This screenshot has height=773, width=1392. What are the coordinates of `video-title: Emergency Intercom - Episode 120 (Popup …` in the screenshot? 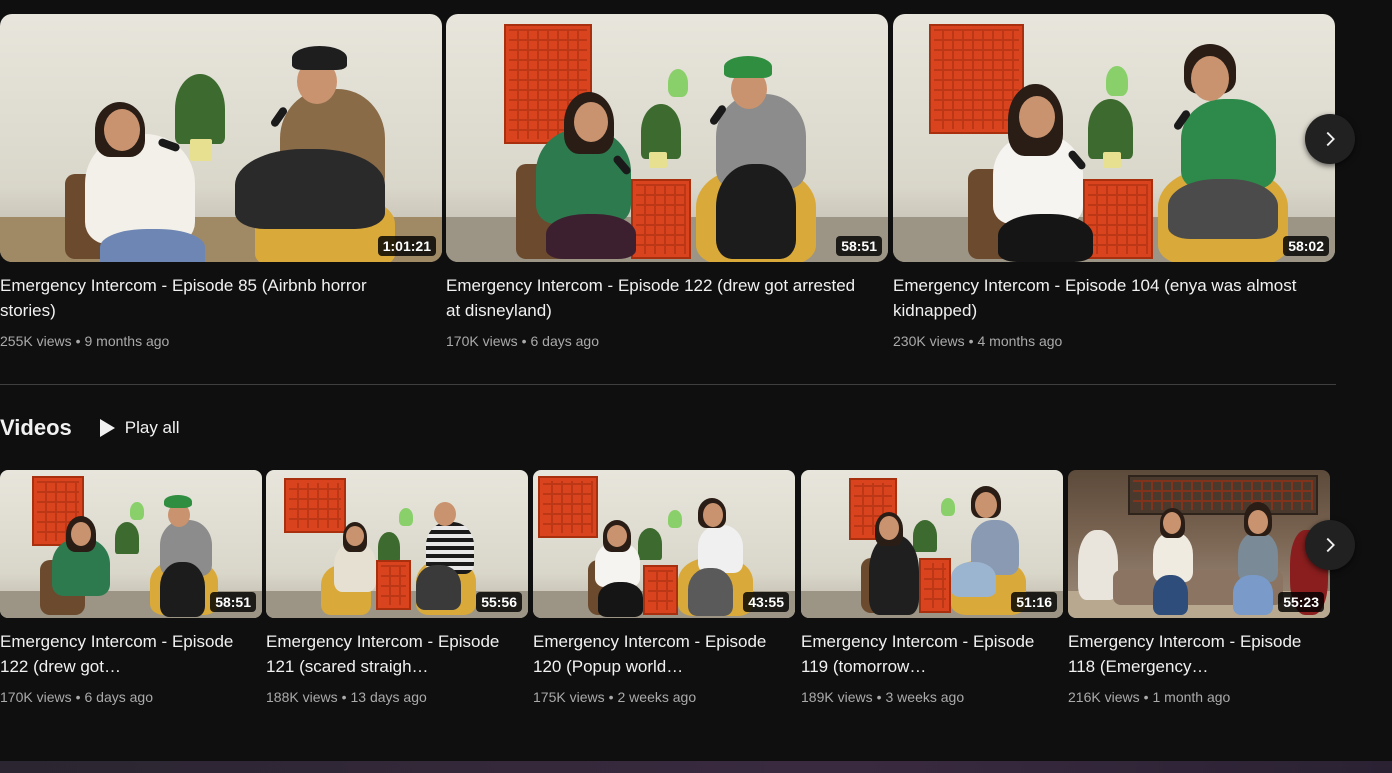 It's located at (655, 654).